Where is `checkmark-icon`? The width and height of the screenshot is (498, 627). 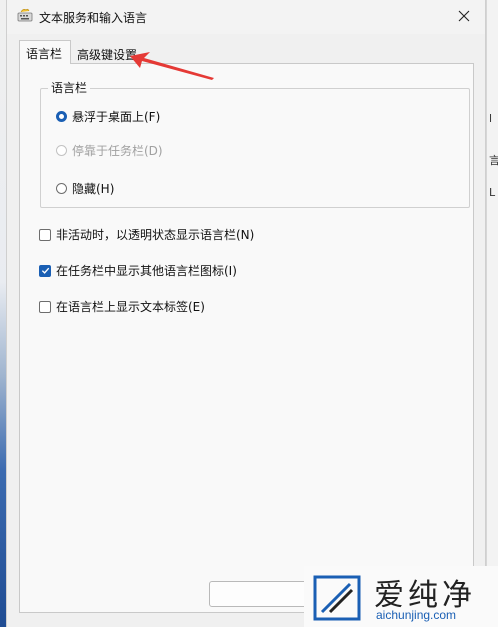
checkmark-icon is located at coordinates (45, 270).